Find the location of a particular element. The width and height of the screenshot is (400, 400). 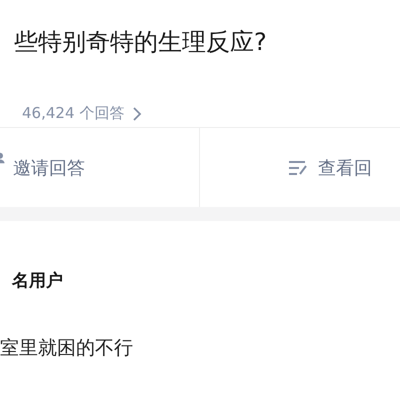

answer-count: 46,424 个回答 is located at coordinates (73, 113).